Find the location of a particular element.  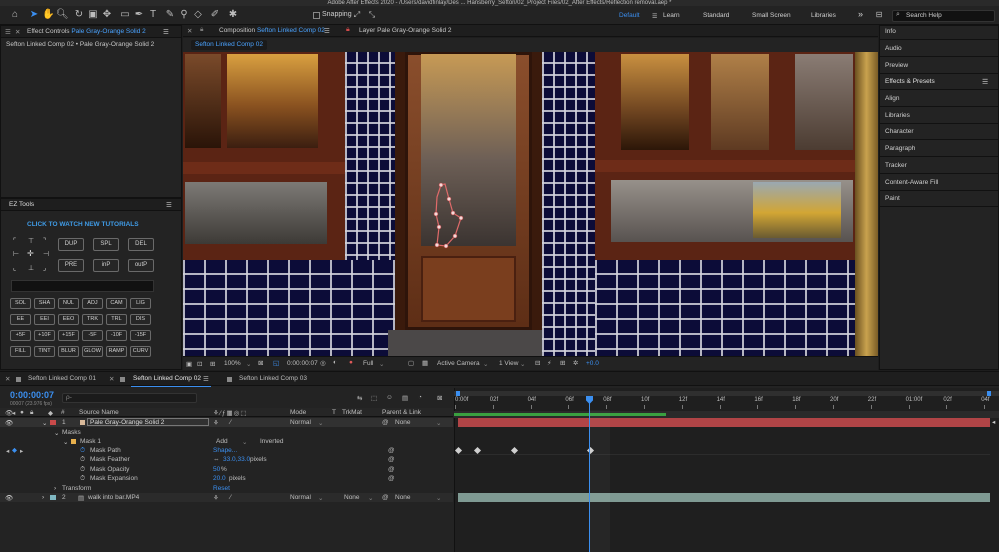

camera-dropdown: Active Camera is located at coordinates (458, 363).